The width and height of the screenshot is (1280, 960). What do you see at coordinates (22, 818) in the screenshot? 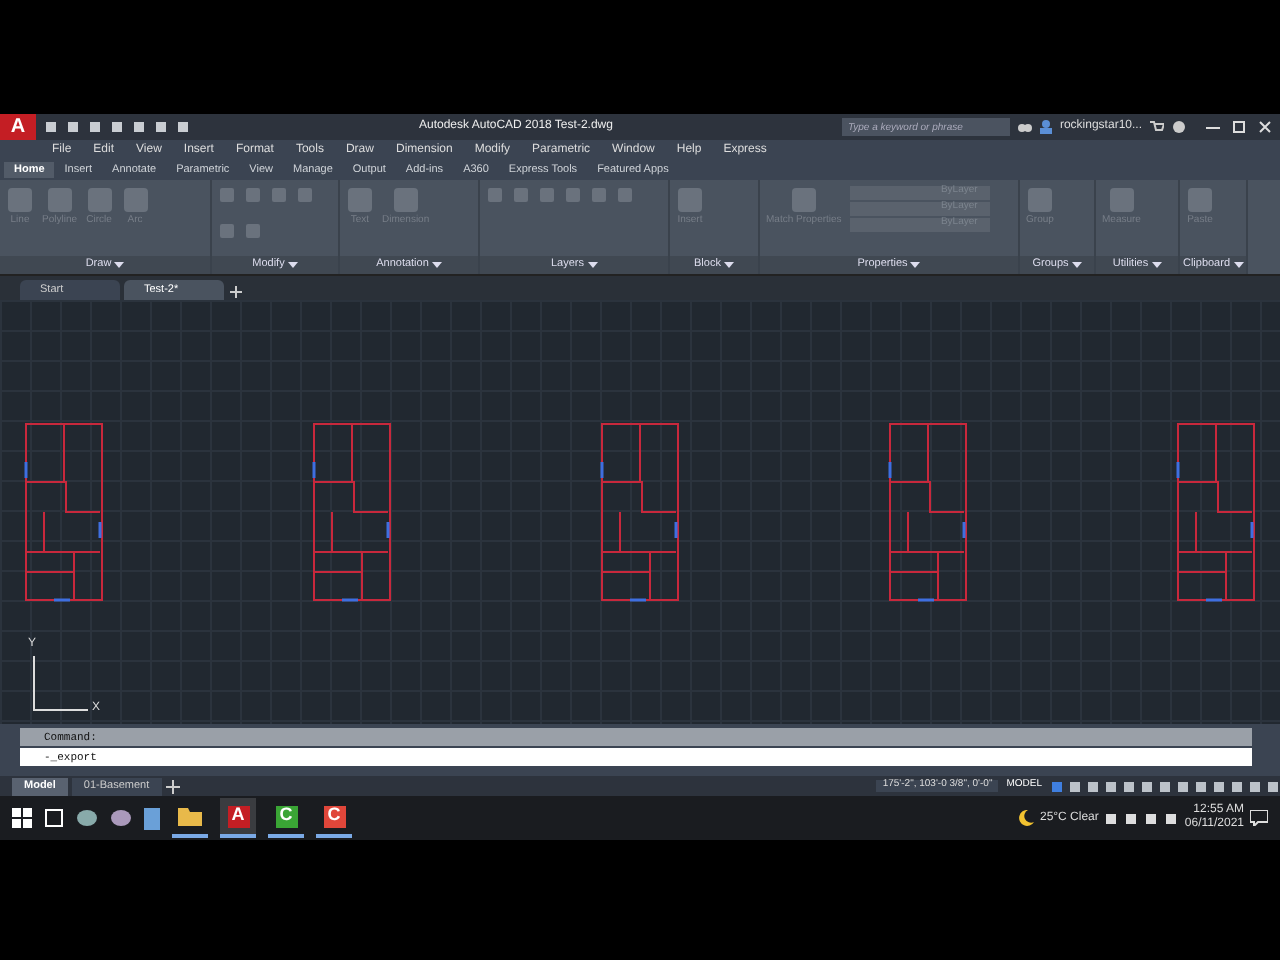
I see `windows-start-icon` at bounding box center [22, 818].